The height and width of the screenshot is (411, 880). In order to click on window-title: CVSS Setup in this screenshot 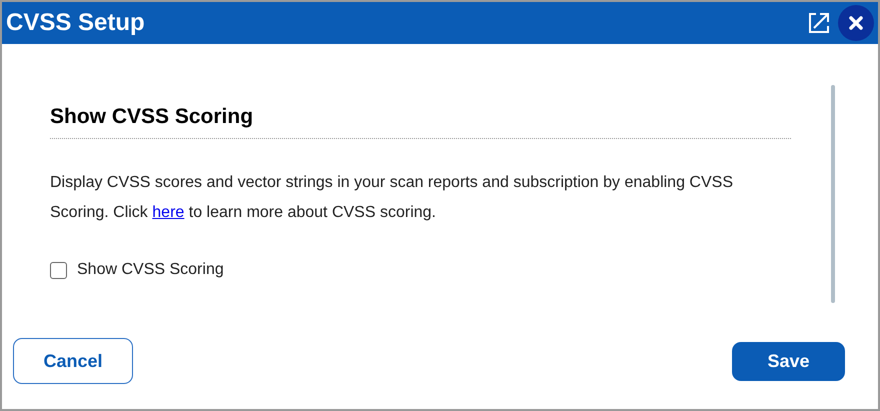, I will do `click(75, 23)`.